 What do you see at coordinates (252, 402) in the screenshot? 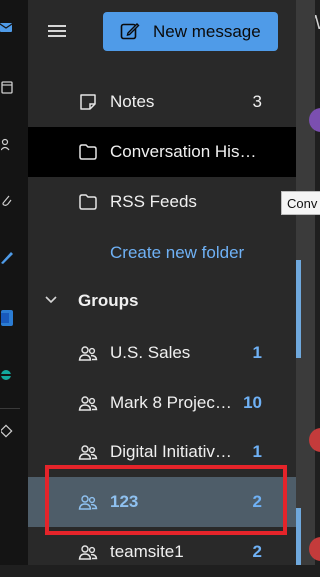
I see `unread-count: 10` at bounding box center [252, 402].